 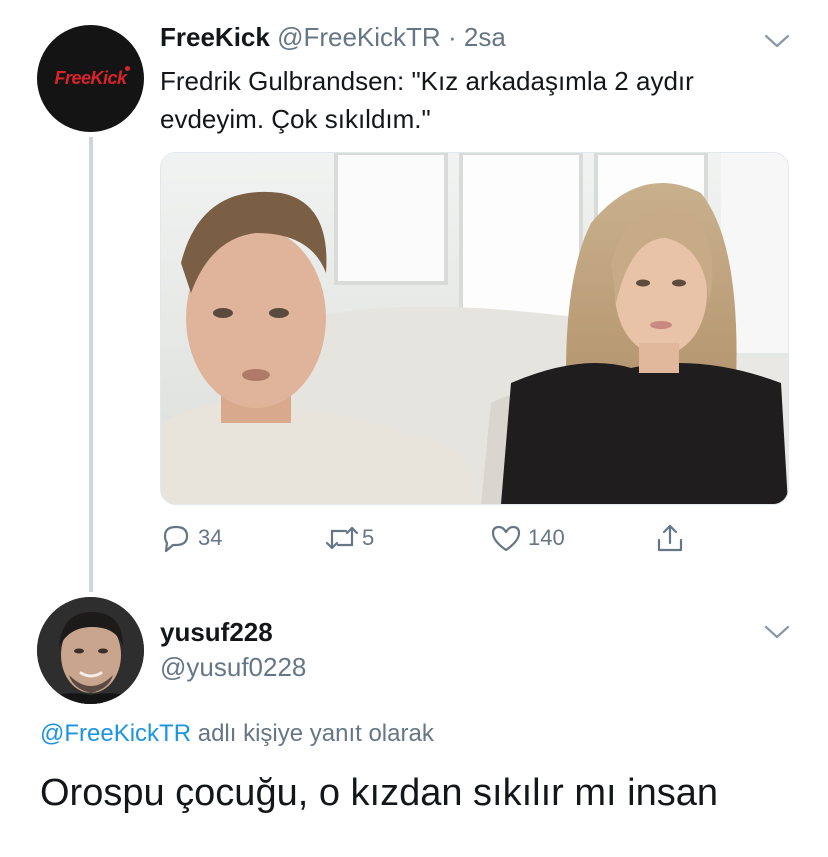 What do you see at coordinates (115, 733) in the screenshot?
I see `replying-to-mention: @FreeKickTR` at bounding box center [115, 733].